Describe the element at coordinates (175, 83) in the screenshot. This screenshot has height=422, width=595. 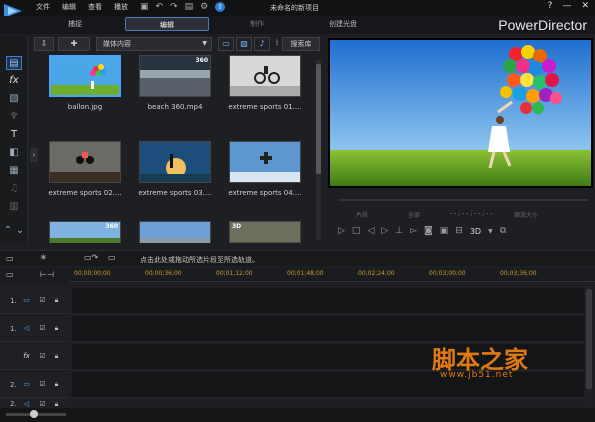
I see `media-item: 360 beach 360.mp4` at that location.